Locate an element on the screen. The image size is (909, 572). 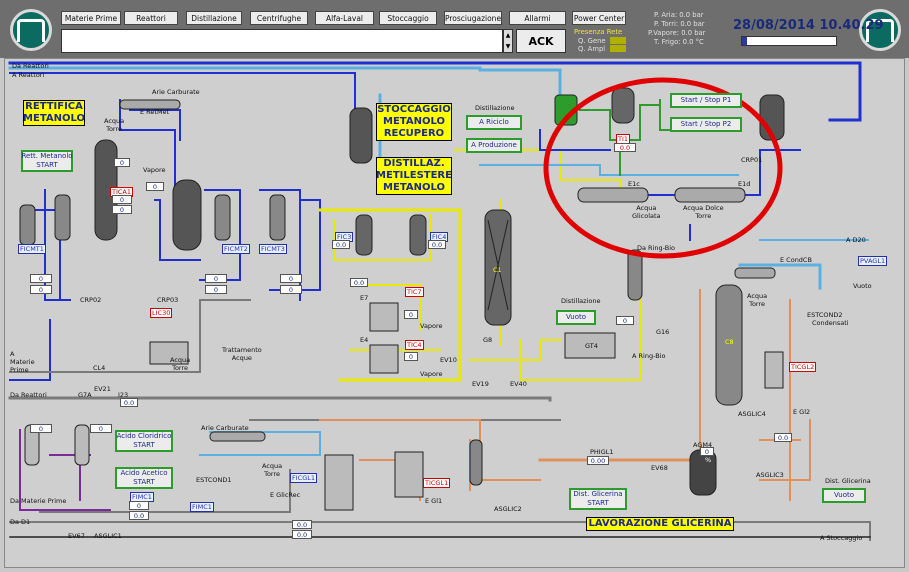
trattamento-acque-label: Trattamento Acque is located at coordinates (242, 354).